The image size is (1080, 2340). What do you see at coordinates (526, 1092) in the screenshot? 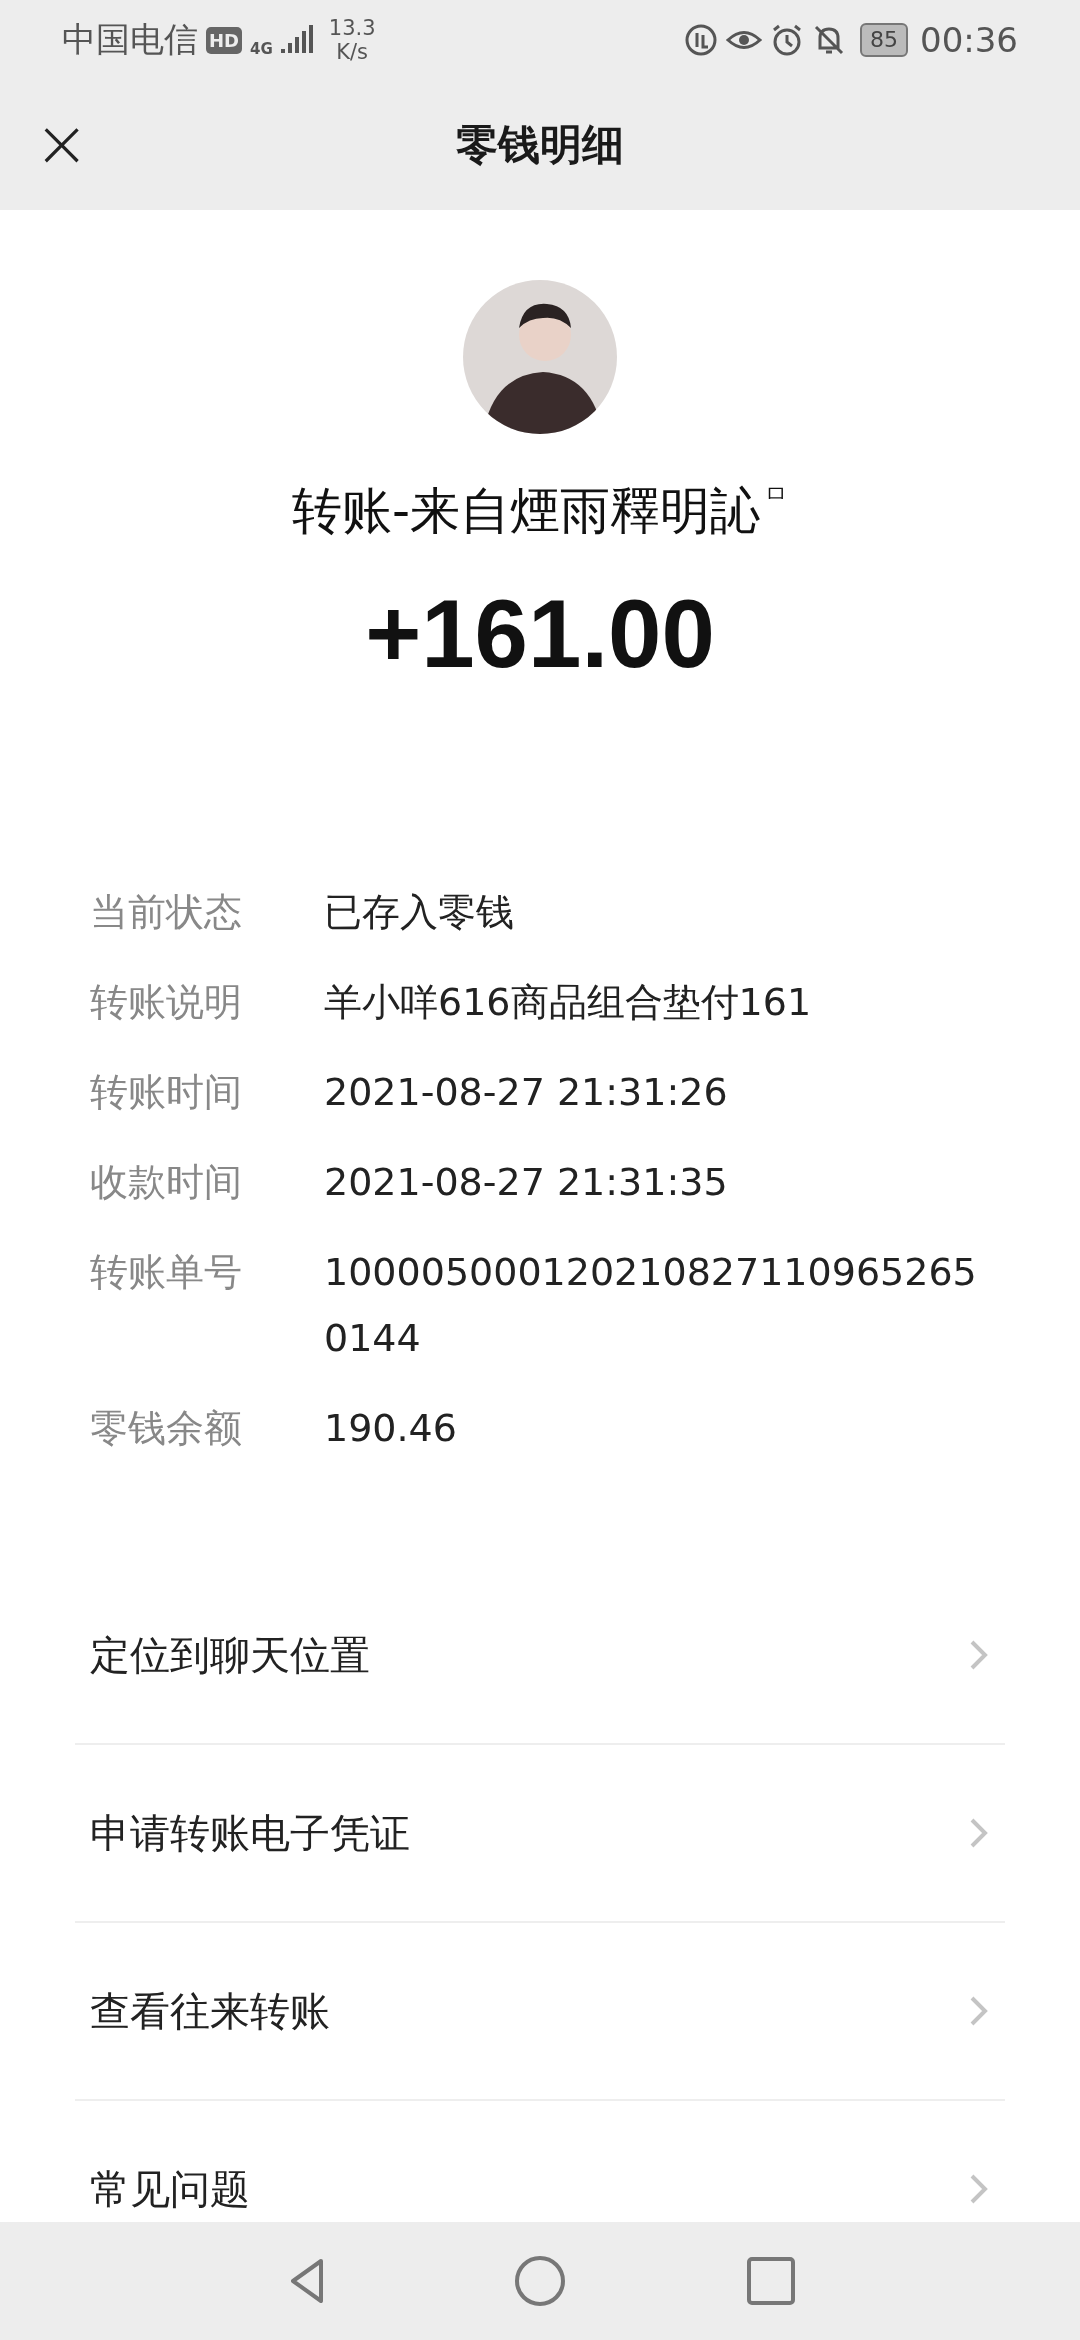
I see `detail-value: 2021-08-27 21:31:26` at bounding box center [526, 1092].